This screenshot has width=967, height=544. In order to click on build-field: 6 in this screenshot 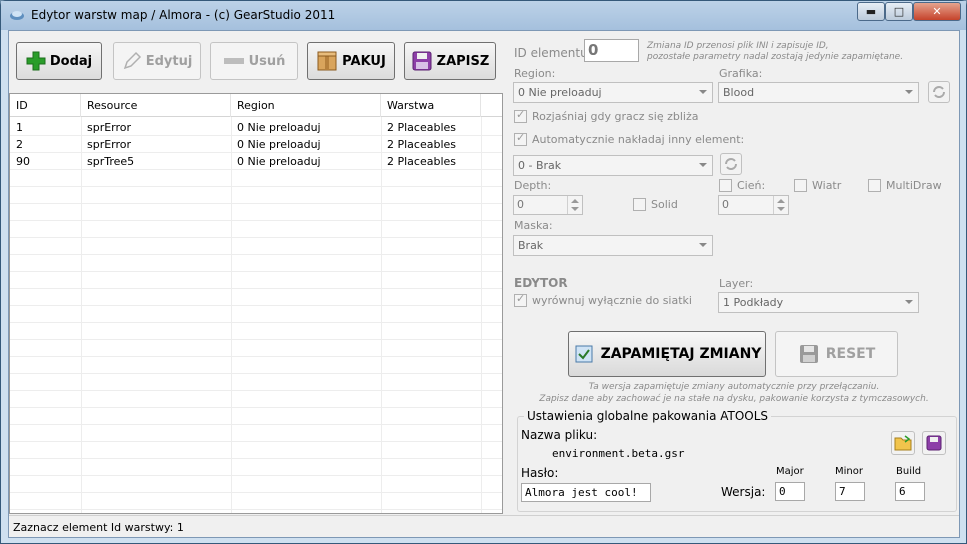, I will do `click(910, 491)`.